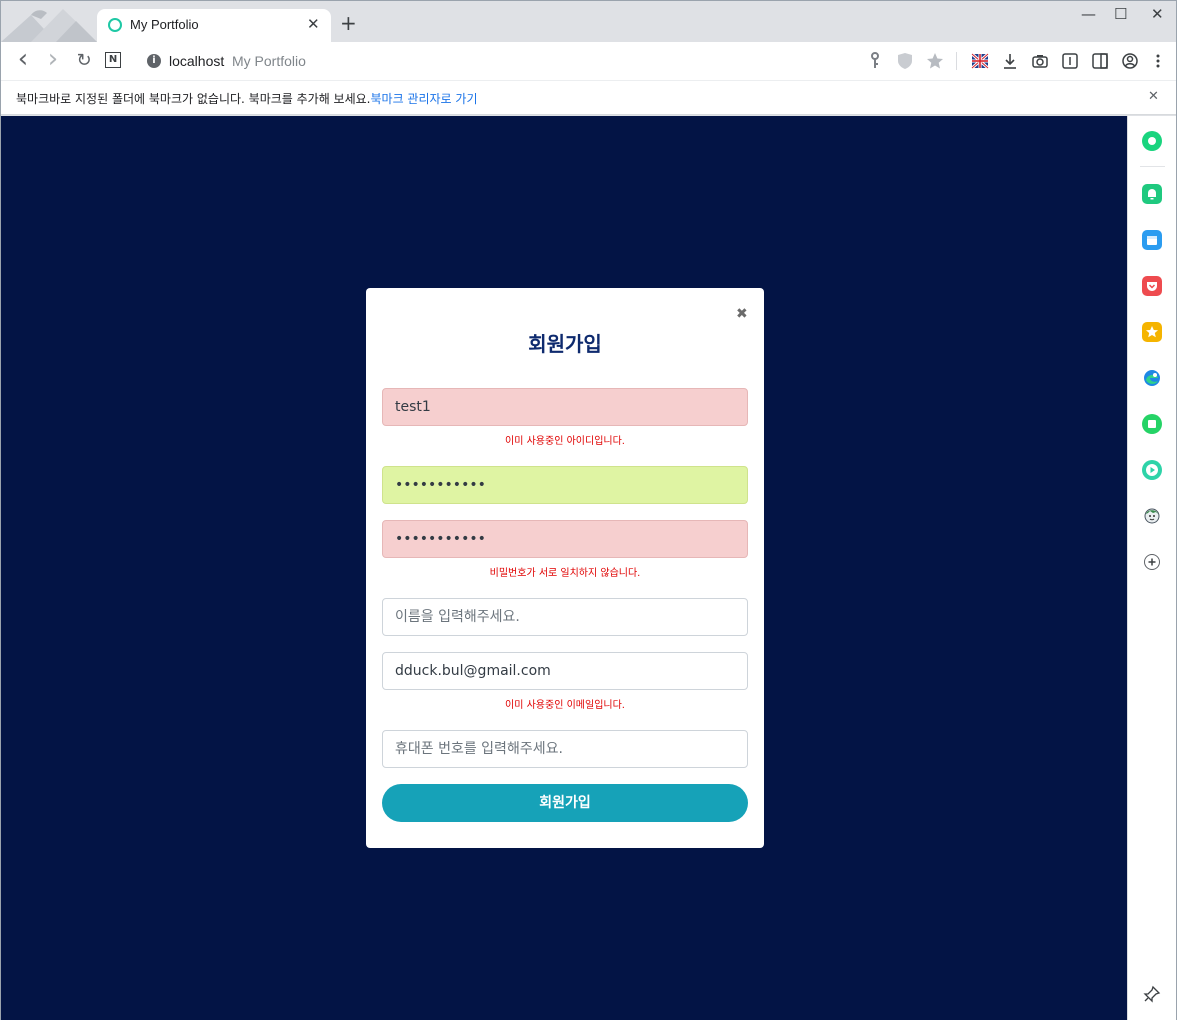  Describe the element at coordinates (113, 60) in the screenshot. I see `n-icon: N` at that location.